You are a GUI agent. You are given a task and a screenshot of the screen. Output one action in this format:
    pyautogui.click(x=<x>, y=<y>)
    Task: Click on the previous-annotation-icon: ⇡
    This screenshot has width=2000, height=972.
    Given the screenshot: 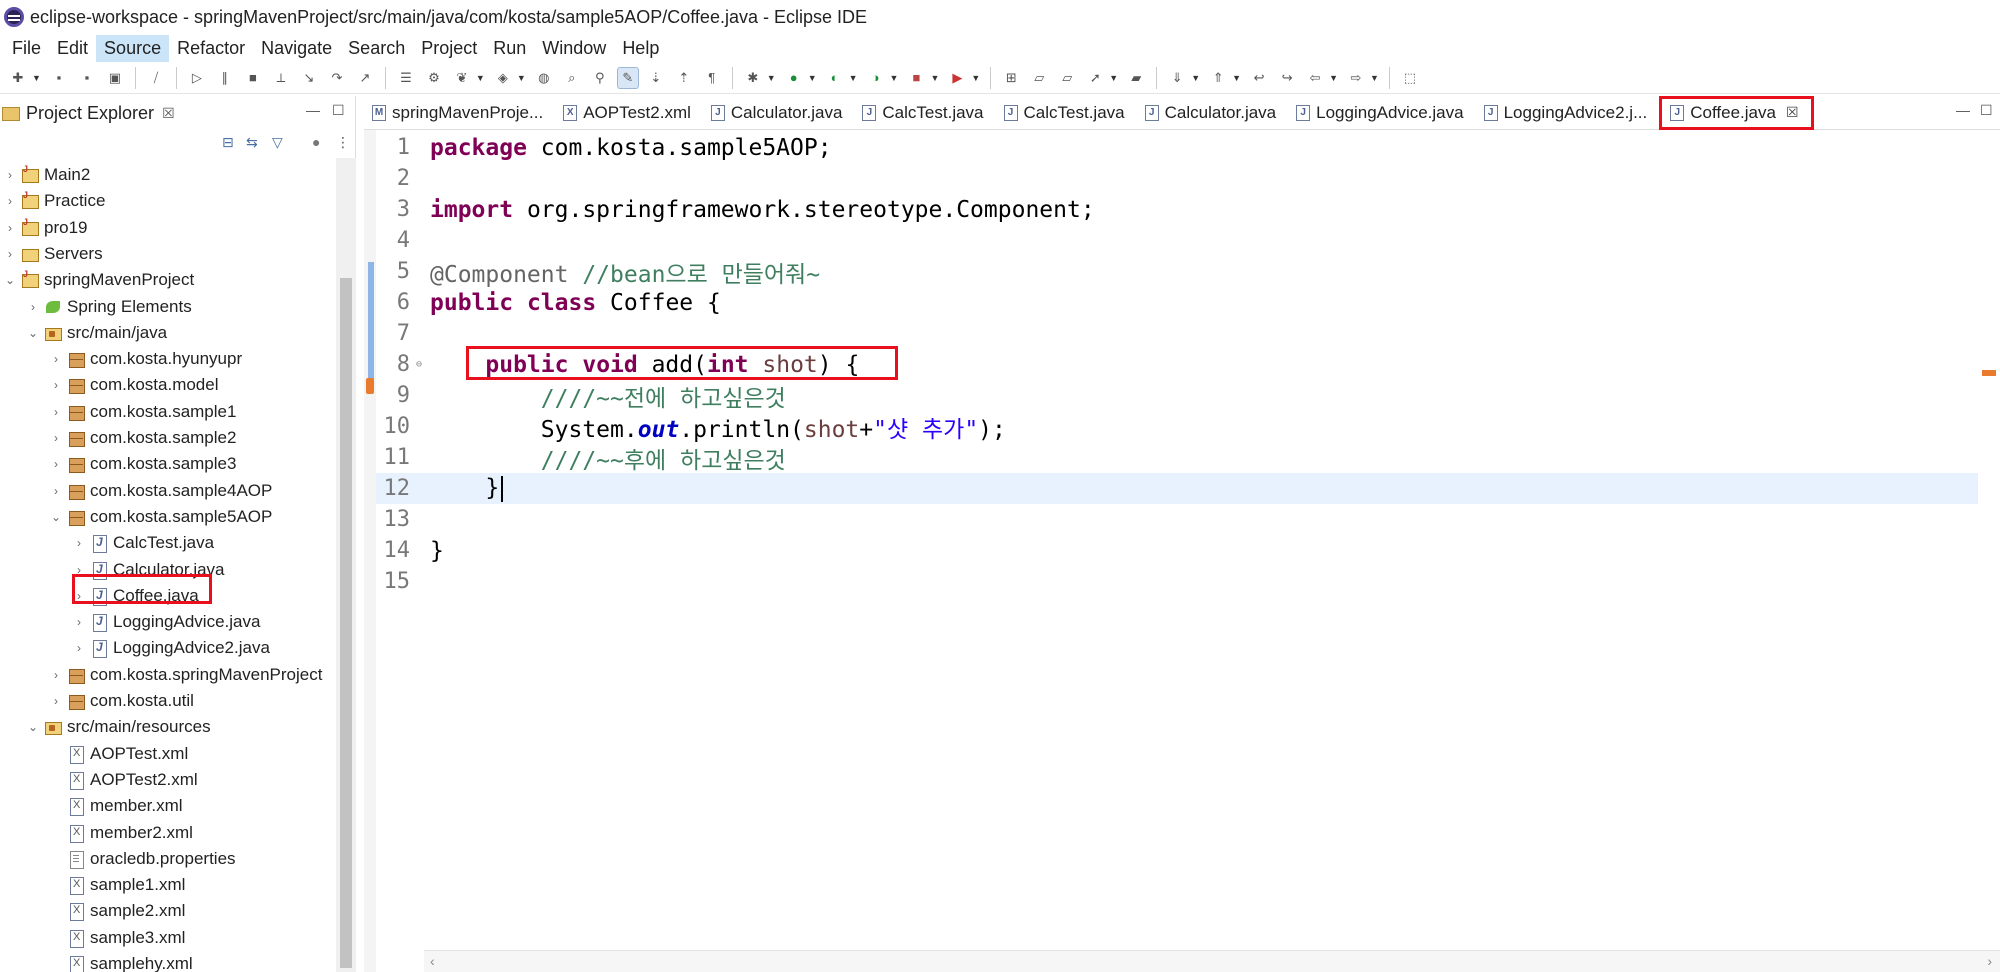 What is the action you would take?
    pyautogui.click(x=684, y=78)
    